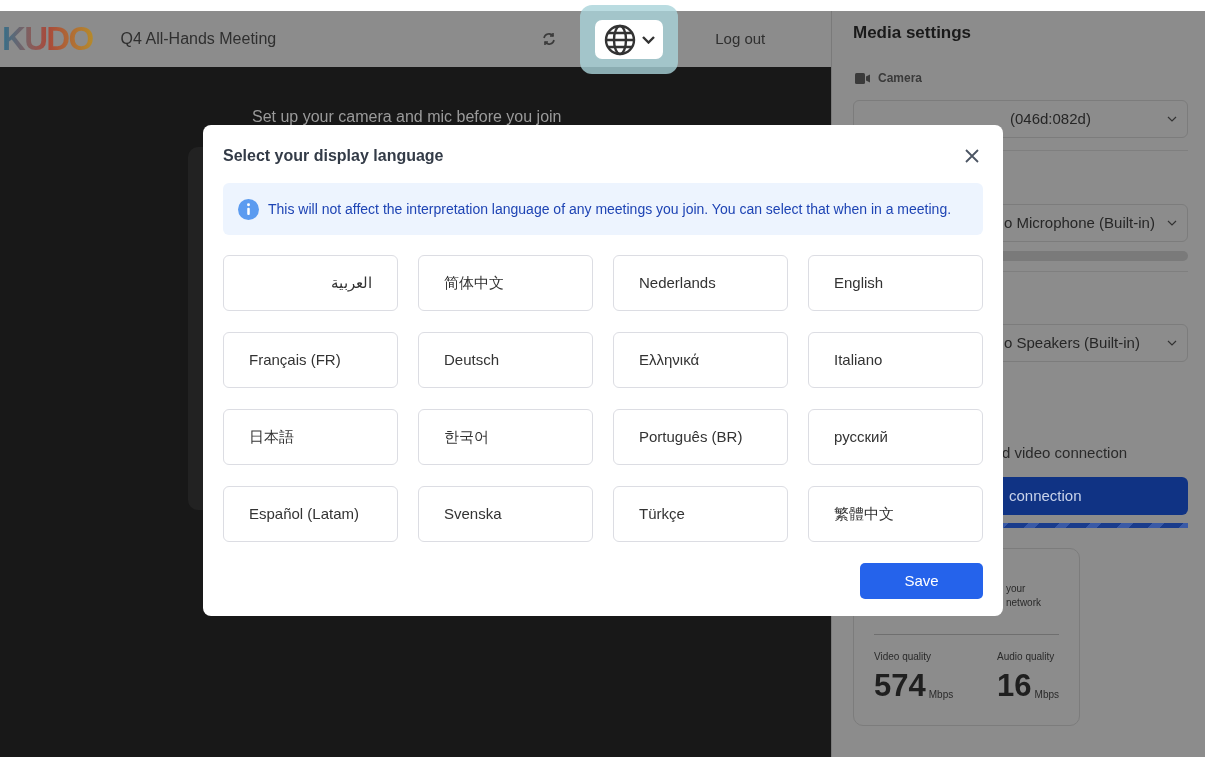 This screenshot has height=757, width=1205. I want to click on globe-icon, so click(619, 39).